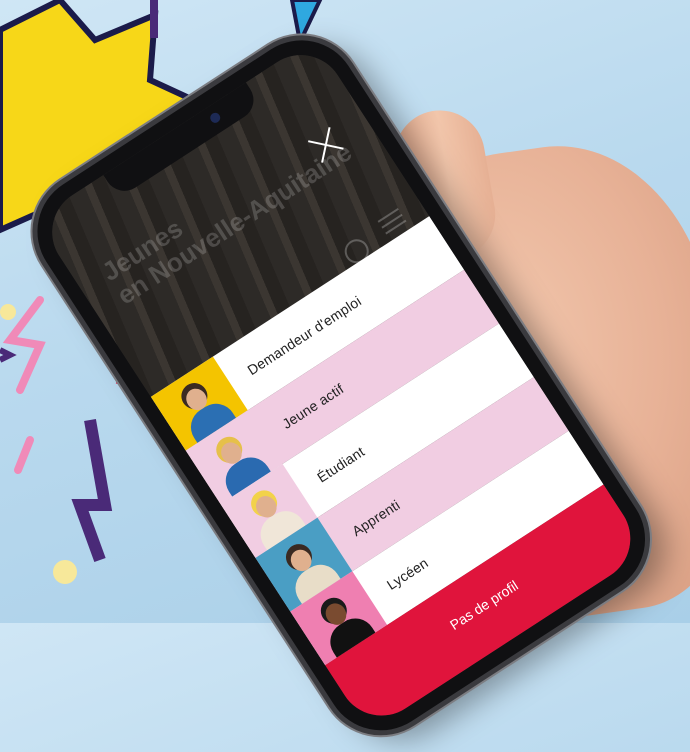 Image resolution: width=690 pixels, height=752 pixels. I want to click on purple-zigzag-shape, so click(92, 490).